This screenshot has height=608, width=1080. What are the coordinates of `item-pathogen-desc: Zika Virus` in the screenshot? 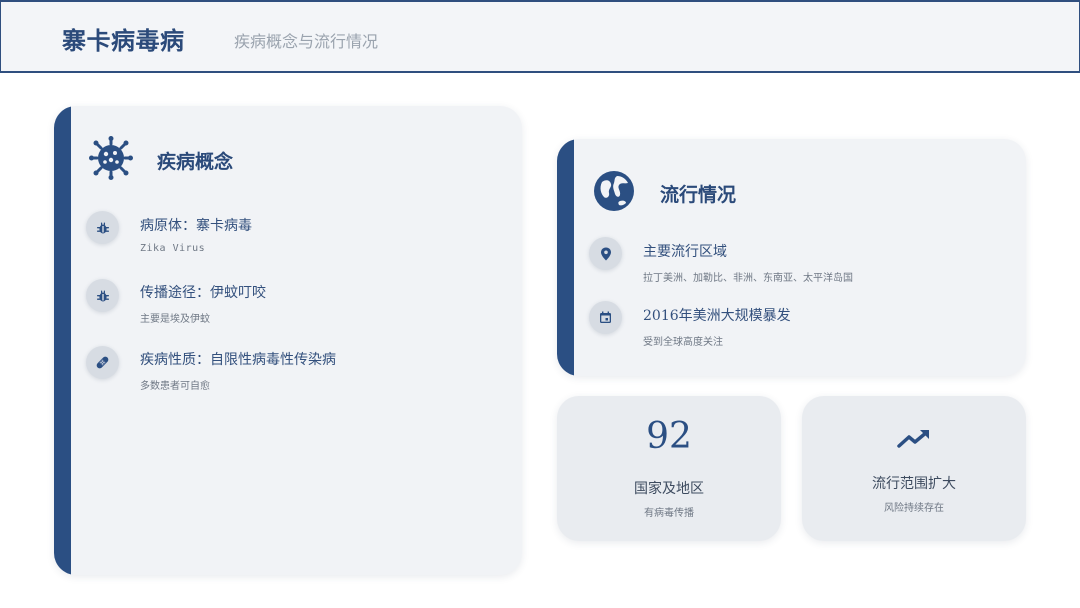 It's located at (173, 248).